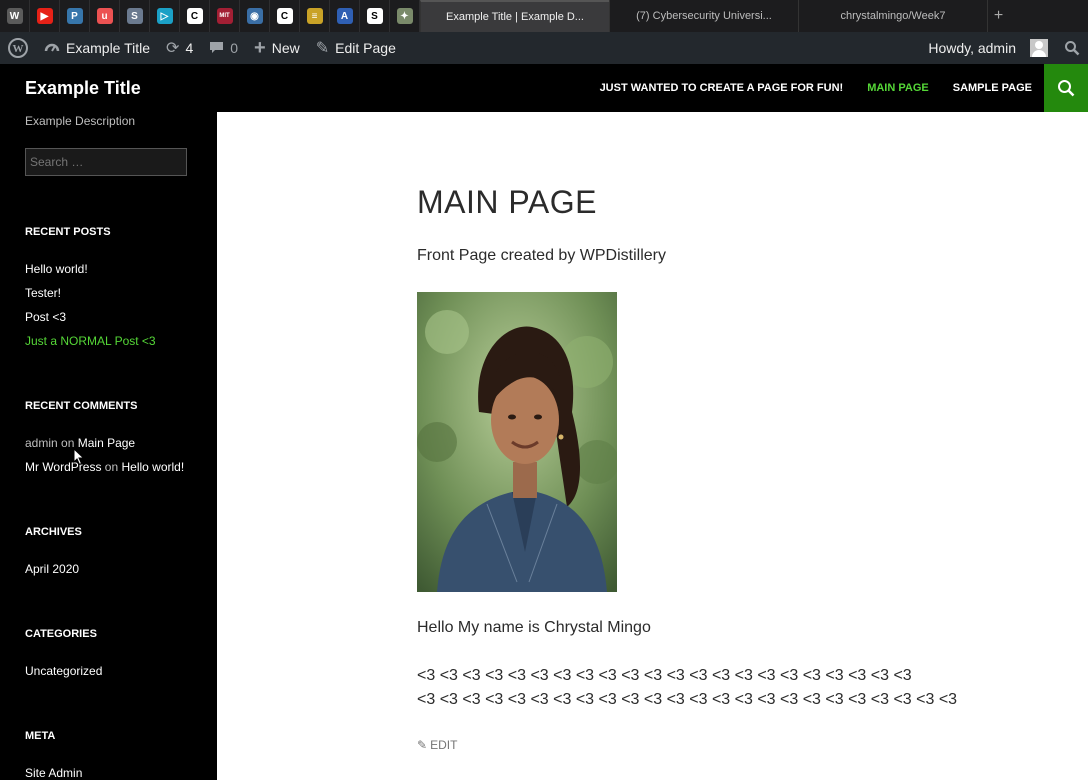 Image resolution: width=1088 pixels, height=780 pixels. I want to click on comment-post-link: Main Page, so click(106, 443).